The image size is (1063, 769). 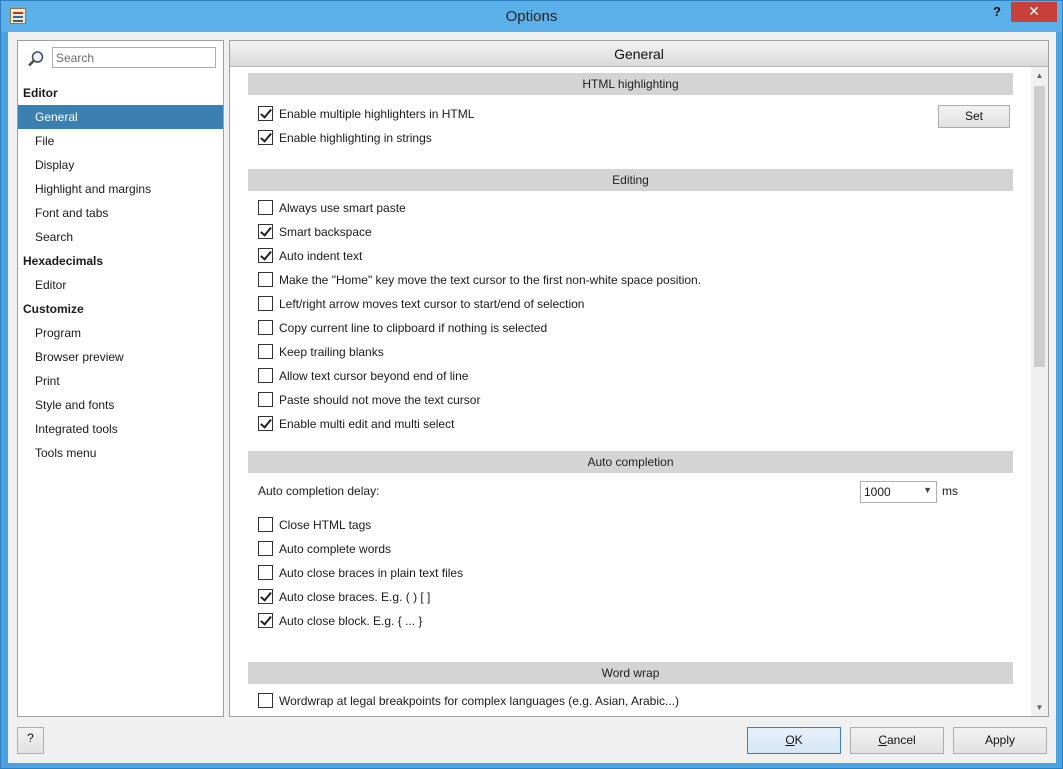 What do you see at coordinates (950, 491) in the screenshot?
I see `delay-unit: ms` at bounding box center [950, 491].